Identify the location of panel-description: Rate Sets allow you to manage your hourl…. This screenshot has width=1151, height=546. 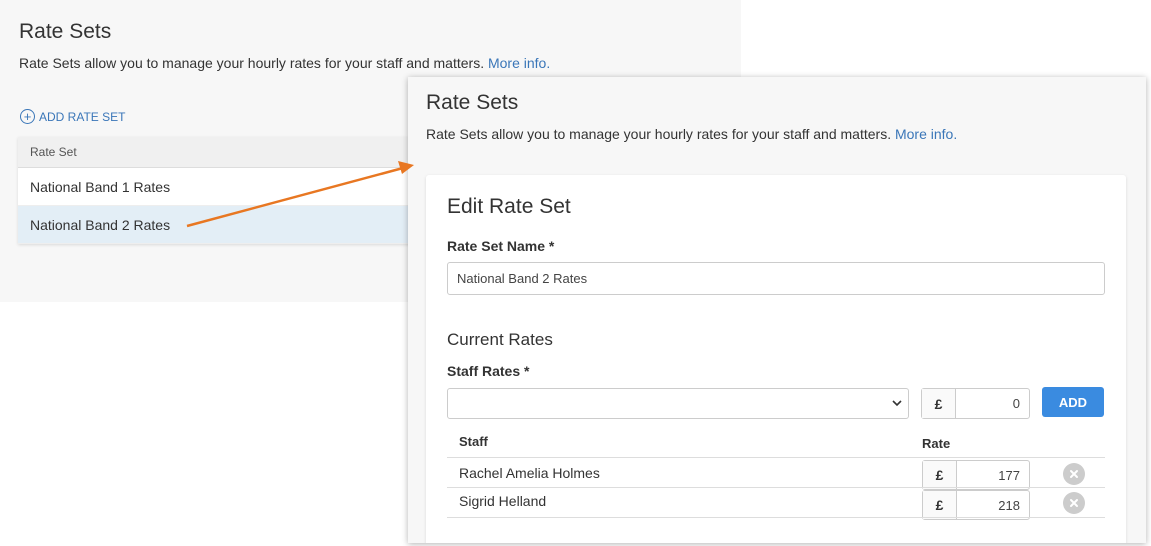
(692, 134).